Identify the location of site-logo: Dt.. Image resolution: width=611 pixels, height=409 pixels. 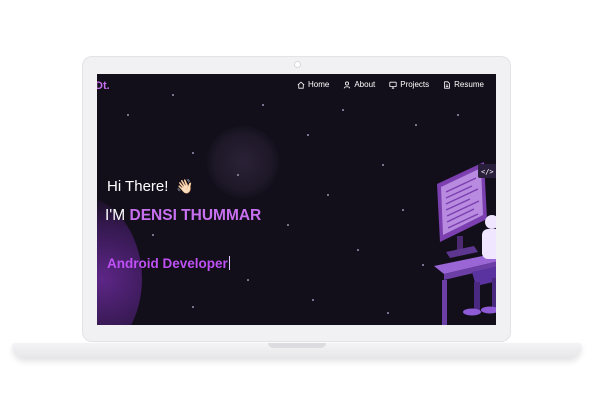
(103, 86).